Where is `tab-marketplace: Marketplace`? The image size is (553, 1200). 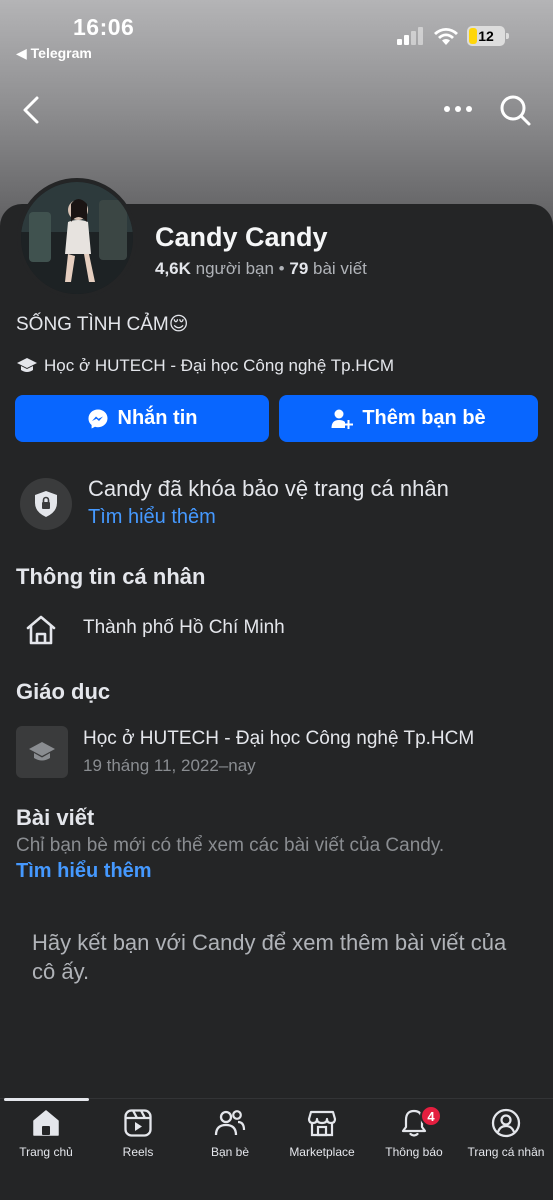 tab-marketplace: Marketplace is located at coordinates (322, 1138).